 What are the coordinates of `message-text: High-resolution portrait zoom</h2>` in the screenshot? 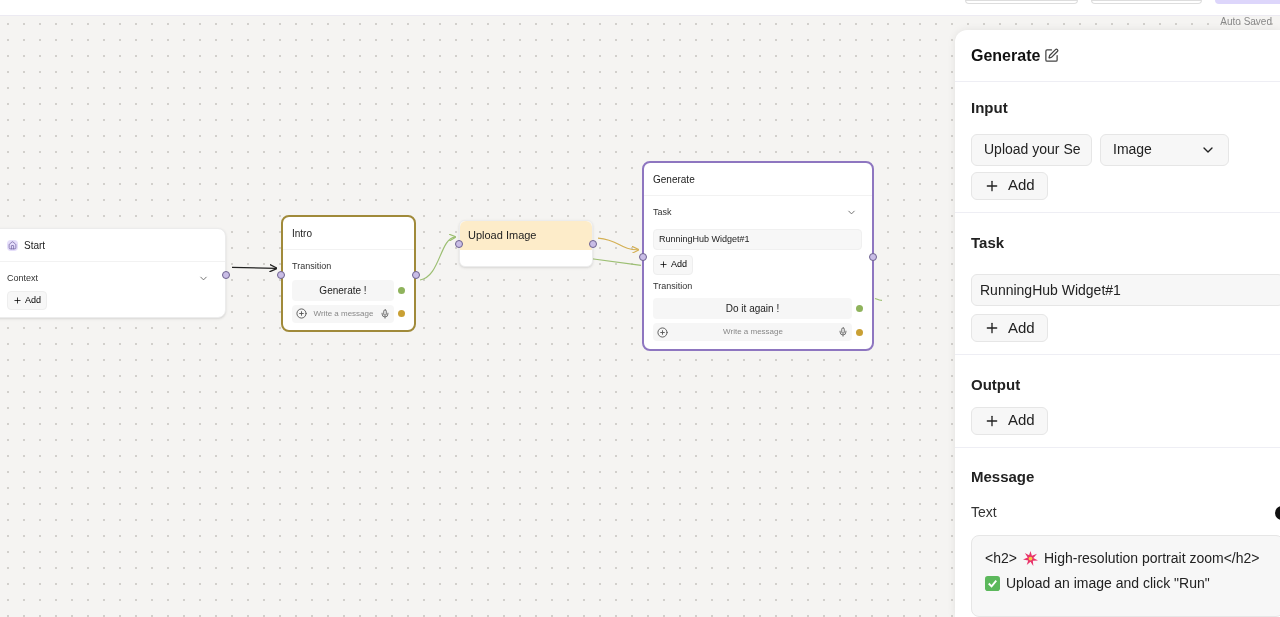 It's located at (1151, 558).